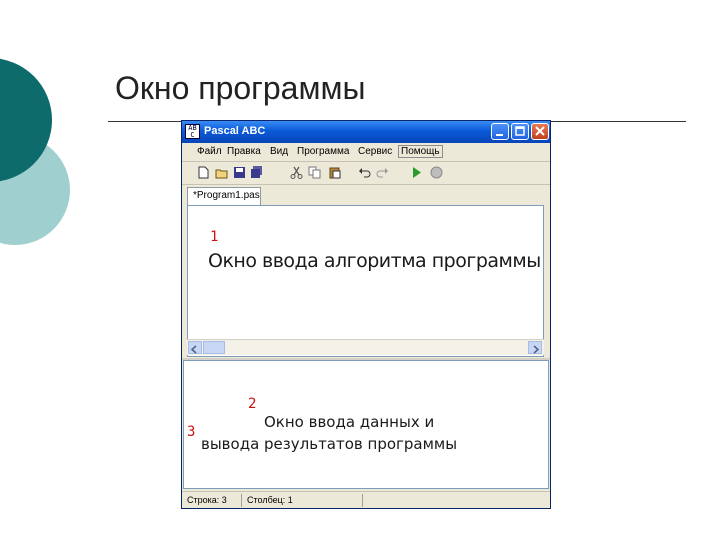  I want to click on scroll-thumb, so click(214, 347).